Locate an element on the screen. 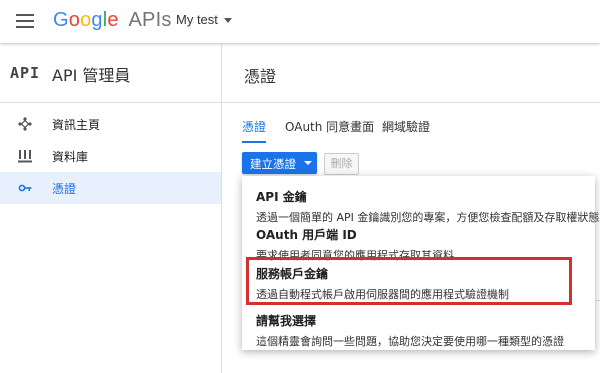  menu-item-title: 請幫我選擇 is located at coordinates (286, 321).